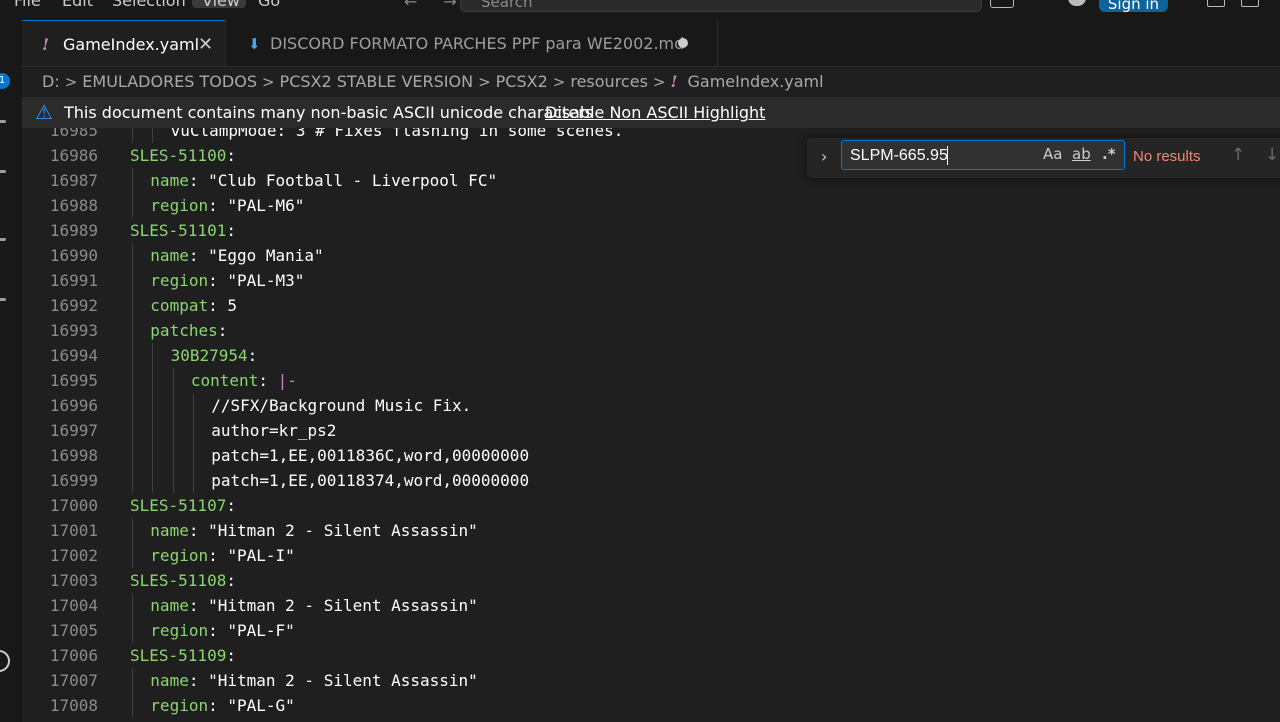 This screenshot has width=1280, height=722. I want to click on line-number: 16993, so click(73, 330).